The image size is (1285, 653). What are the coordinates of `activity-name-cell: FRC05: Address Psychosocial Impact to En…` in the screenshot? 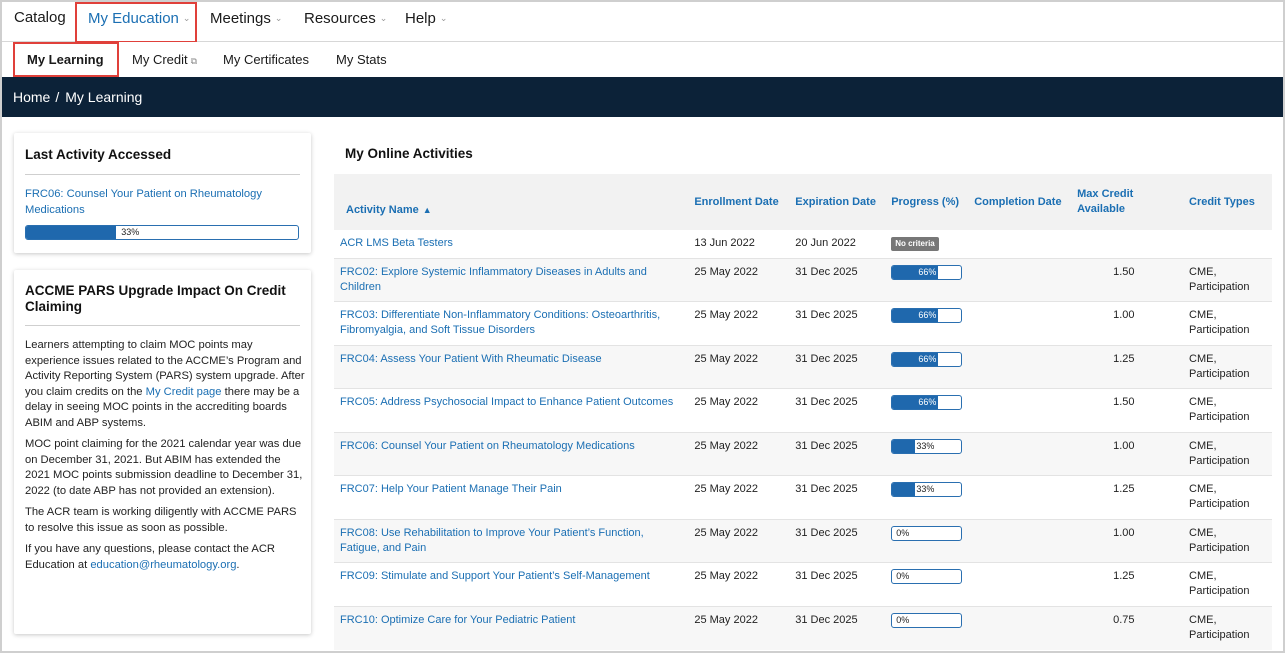 It's located at (511, 410).